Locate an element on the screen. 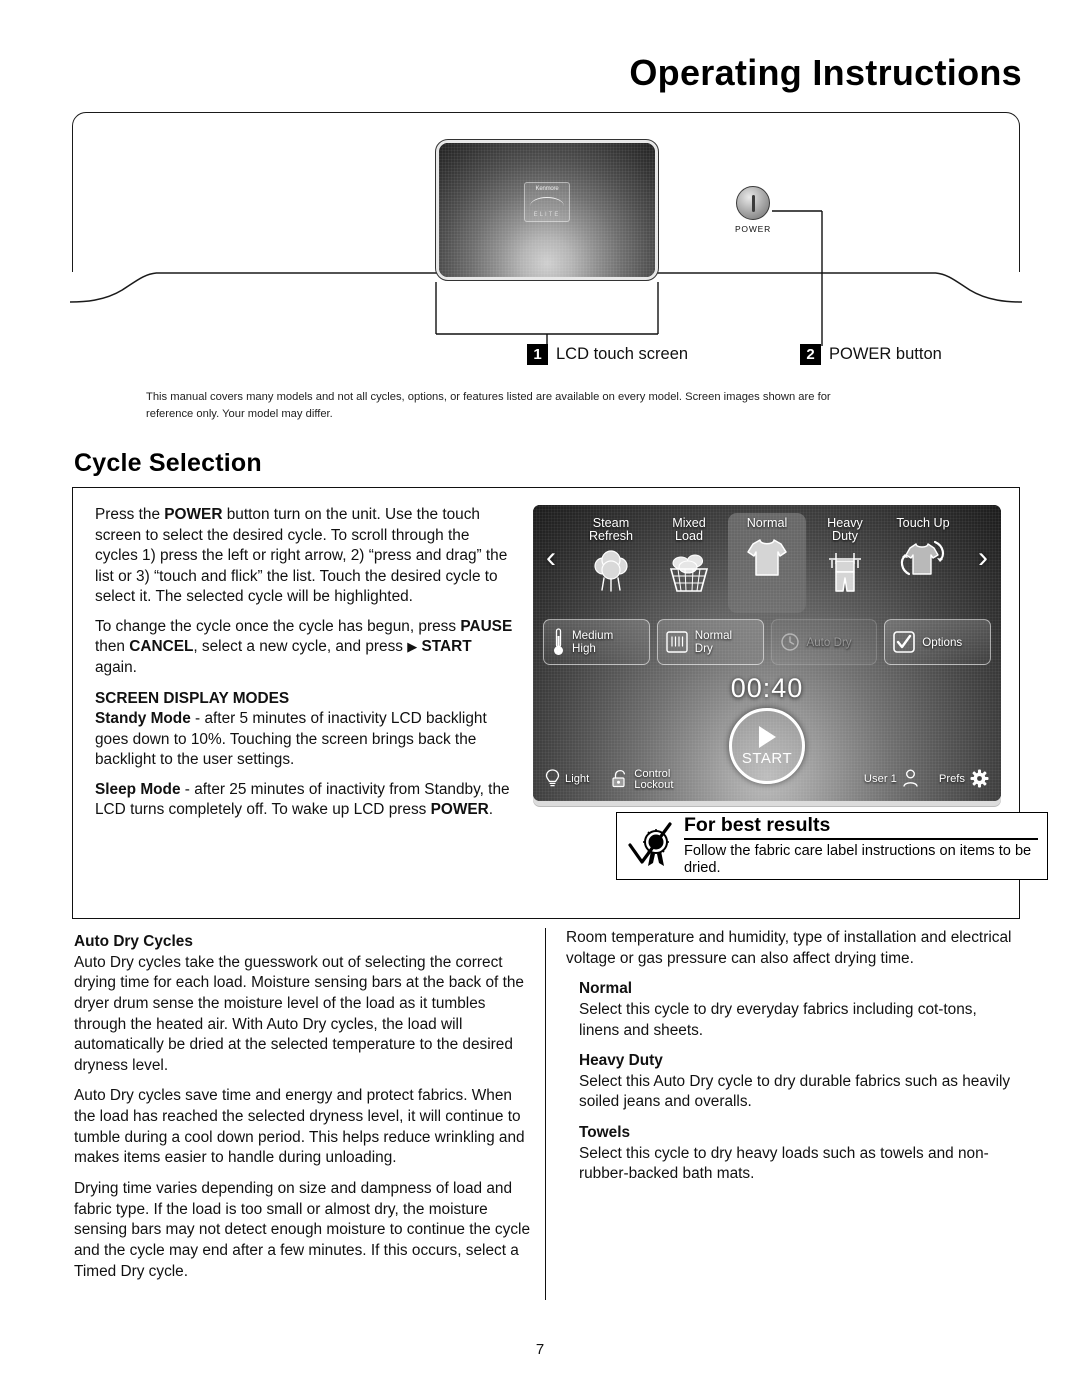  cycle-label-line2: Duty is located at coordinates (845, 536).